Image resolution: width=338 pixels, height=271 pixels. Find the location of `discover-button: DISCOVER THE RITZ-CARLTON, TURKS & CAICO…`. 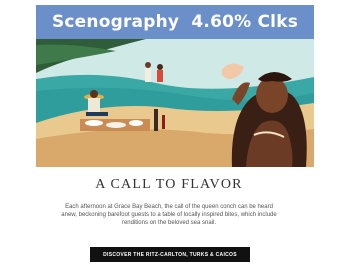

discover-button: DISCOVER THE RITZ-CARLTON, TURKS & CAICO… is located at coordinates (170, 254).